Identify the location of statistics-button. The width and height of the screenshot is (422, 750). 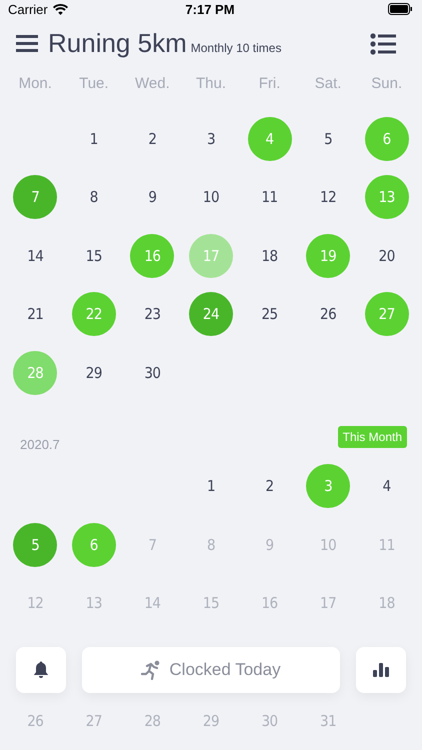
(381, 670).